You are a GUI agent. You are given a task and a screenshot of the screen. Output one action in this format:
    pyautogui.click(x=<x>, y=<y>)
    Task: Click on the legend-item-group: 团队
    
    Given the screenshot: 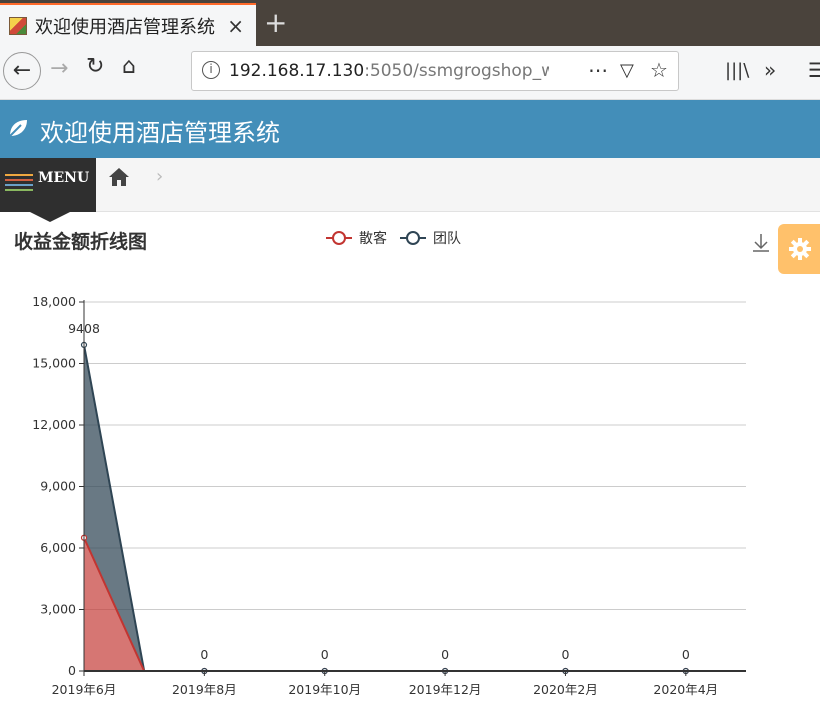 What is the action you would take?
    pyautogui.click(x=430, y=239)
    